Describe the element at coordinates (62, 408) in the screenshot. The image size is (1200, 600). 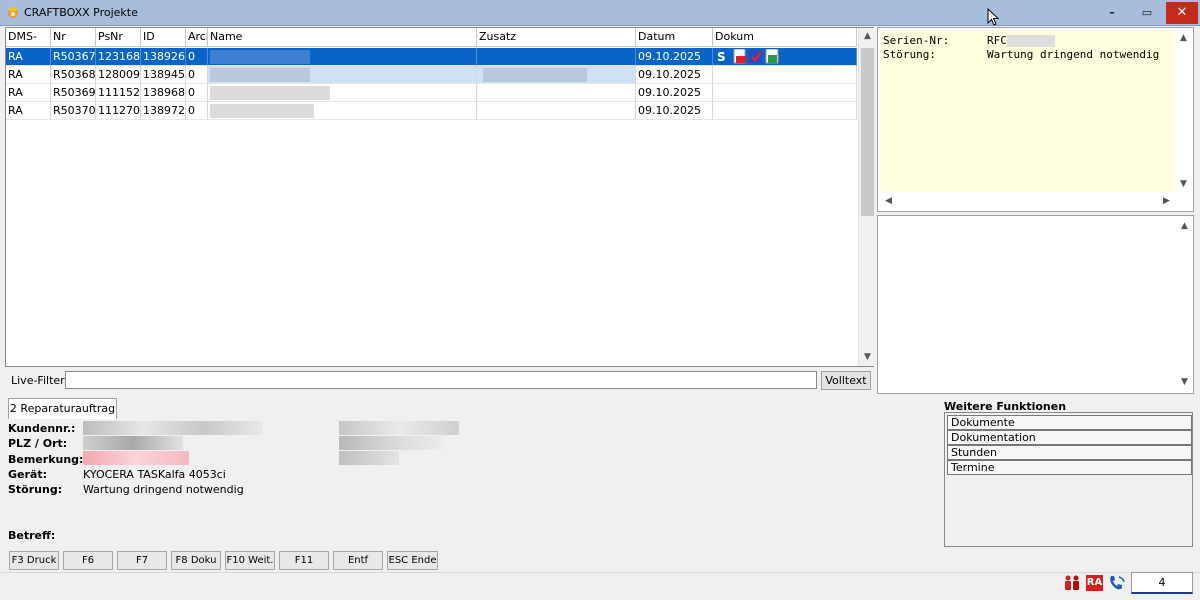
I see `tab-reparaturauftrag: 2 Reparaturauftrag` at that location.